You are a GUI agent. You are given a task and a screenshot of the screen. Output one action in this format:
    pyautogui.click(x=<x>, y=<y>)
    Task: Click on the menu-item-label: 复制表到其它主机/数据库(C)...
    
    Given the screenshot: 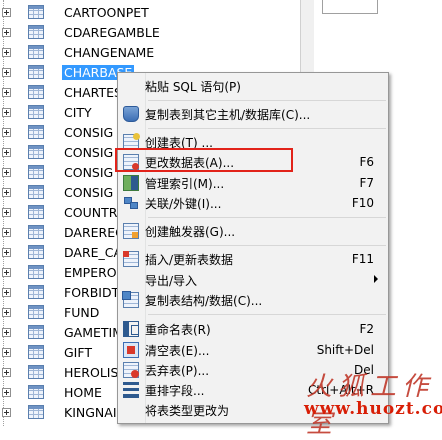 What is the action you would take?
    pyautogui.click(x=228, y=114)
    